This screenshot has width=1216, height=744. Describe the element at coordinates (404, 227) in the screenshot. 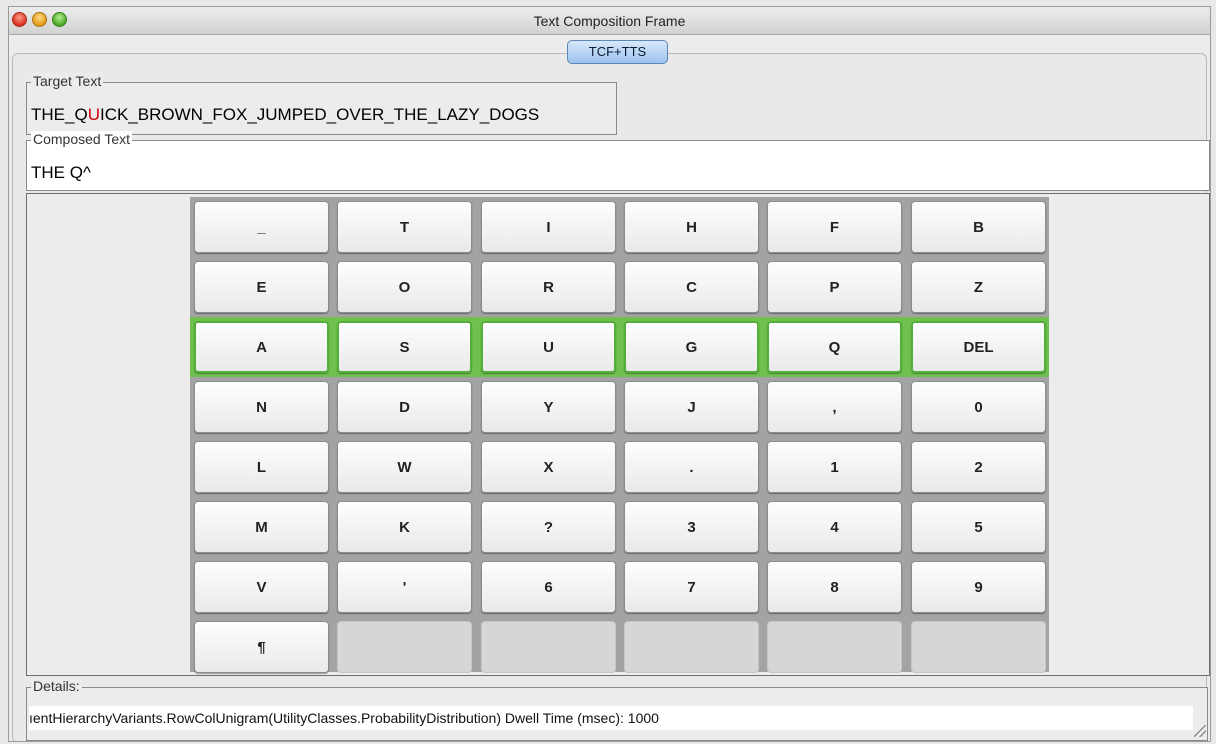

I see `key-button: T` at that location.